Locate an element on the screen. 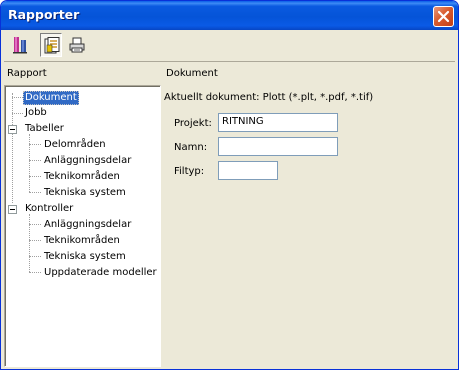 The height and width of the screenshot is (370, 459). report-tool-button is located at coordinates (20, 45).